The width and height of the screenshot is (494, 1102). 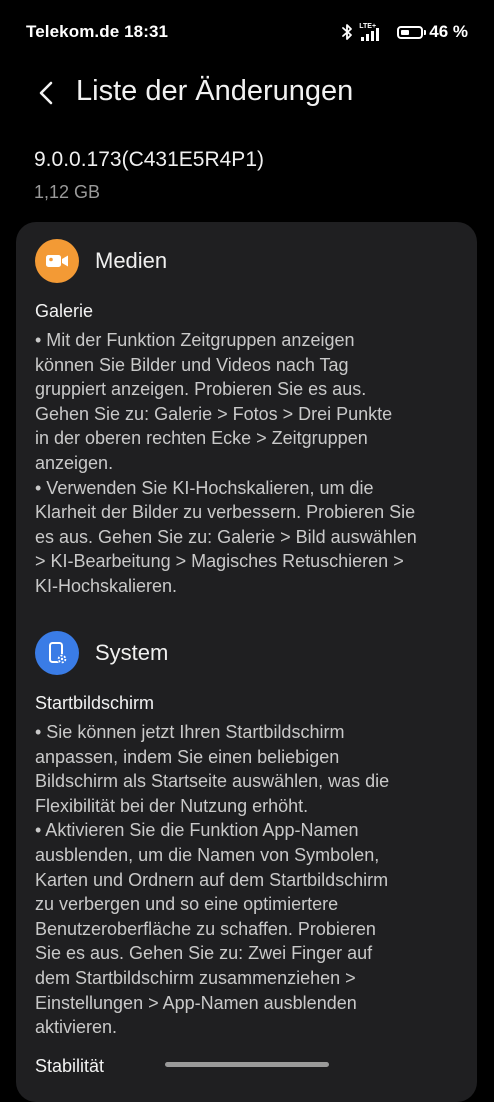 I want to click on section-label: Medien, so click(x=131, y=260).